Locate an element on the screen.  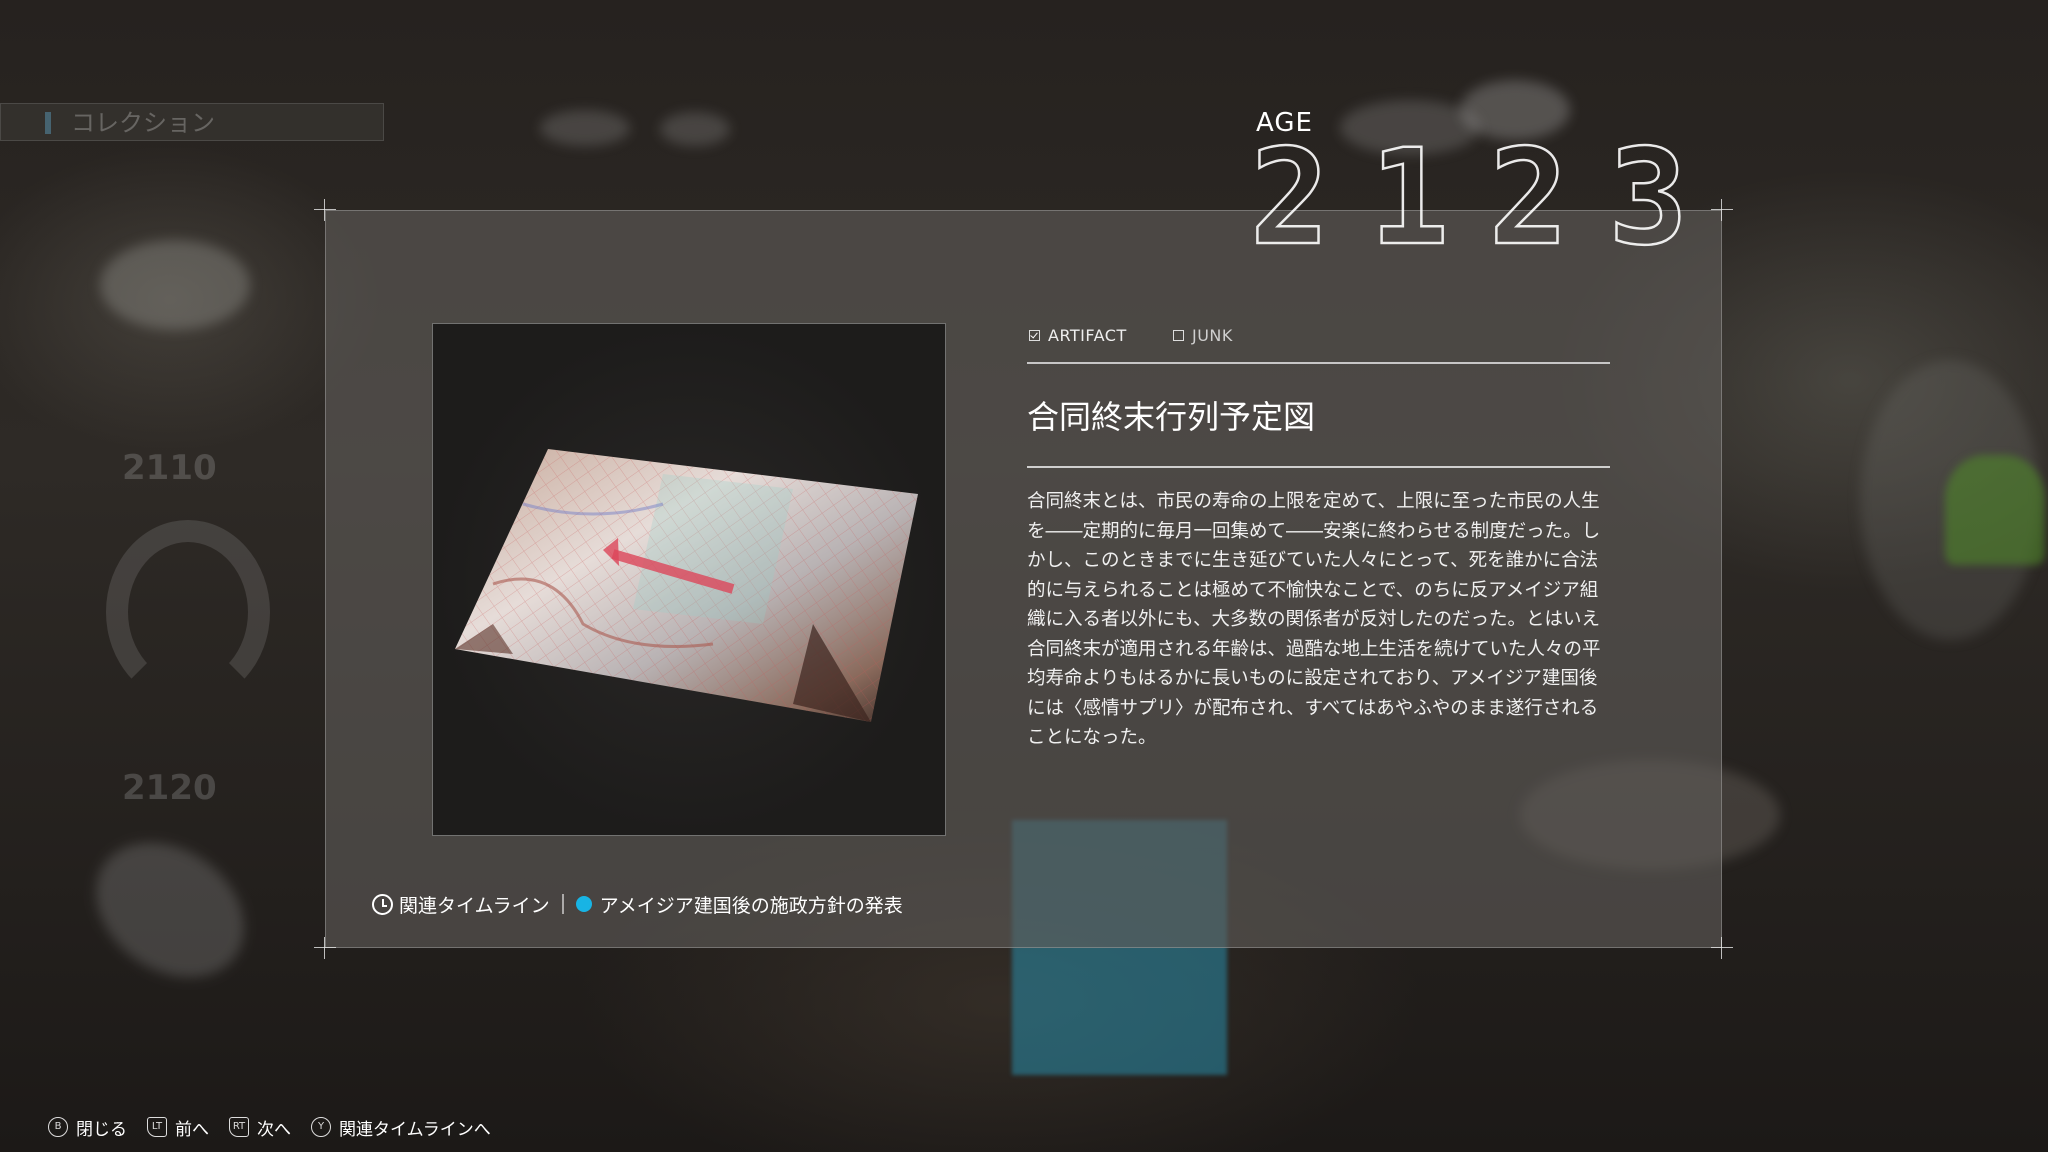
previous-button: LT 前へ is located at coordinates (178, 1127).